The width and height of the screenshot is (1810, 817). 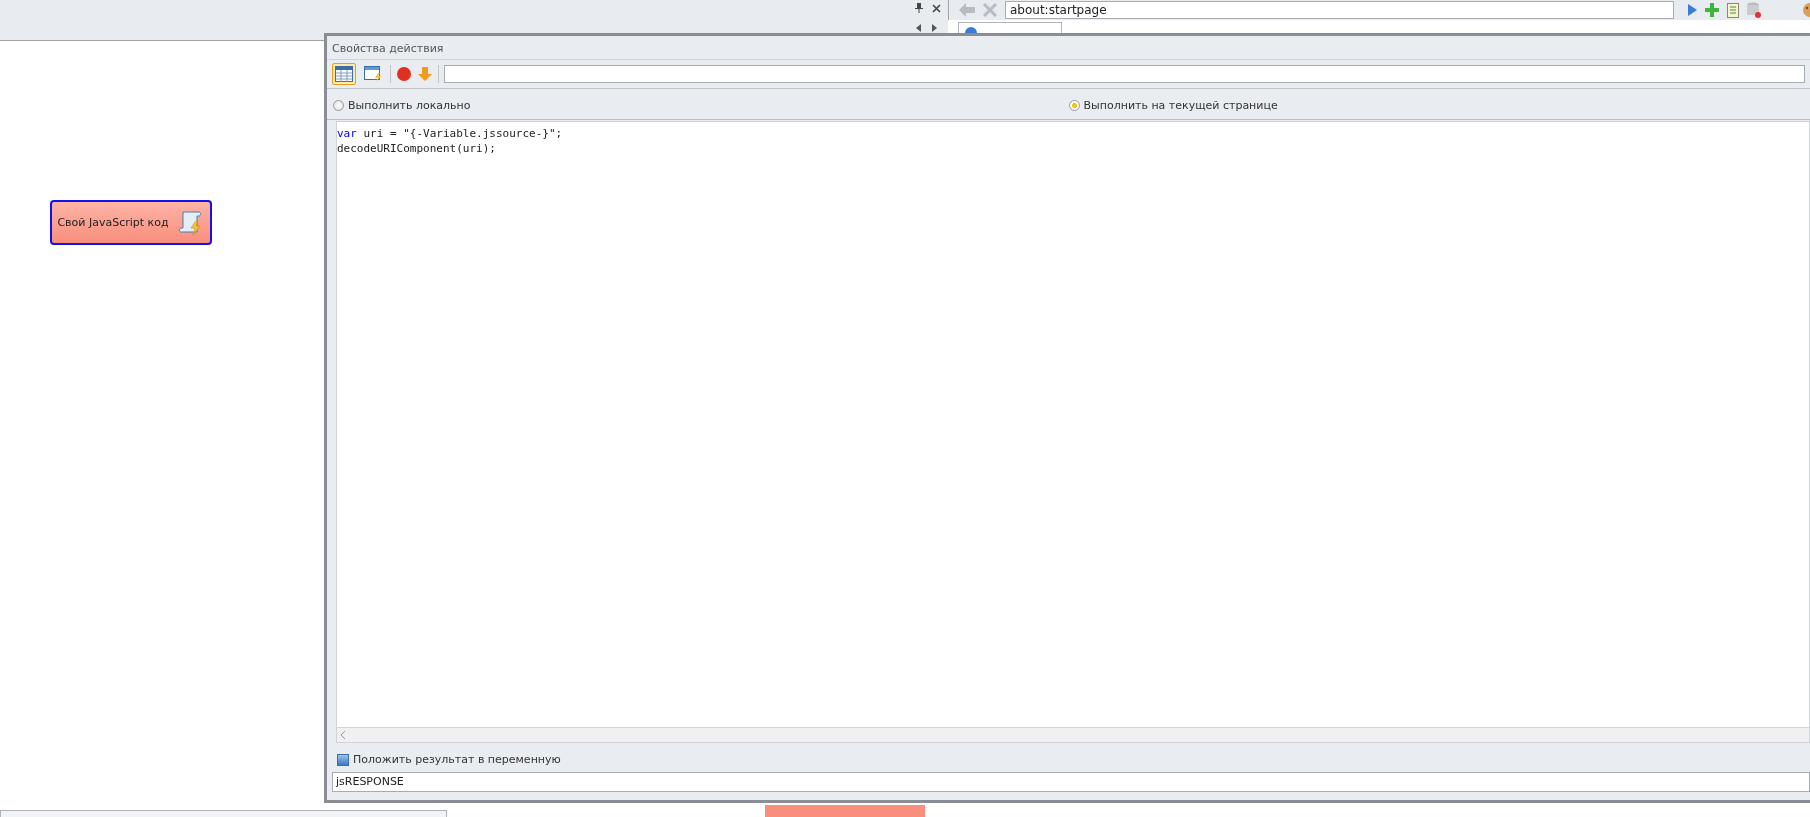 What do you see at coordinates (701, 105) in the screenshot?
I see `radio-button: Выполнить локально` at bounding box center [701, 105].